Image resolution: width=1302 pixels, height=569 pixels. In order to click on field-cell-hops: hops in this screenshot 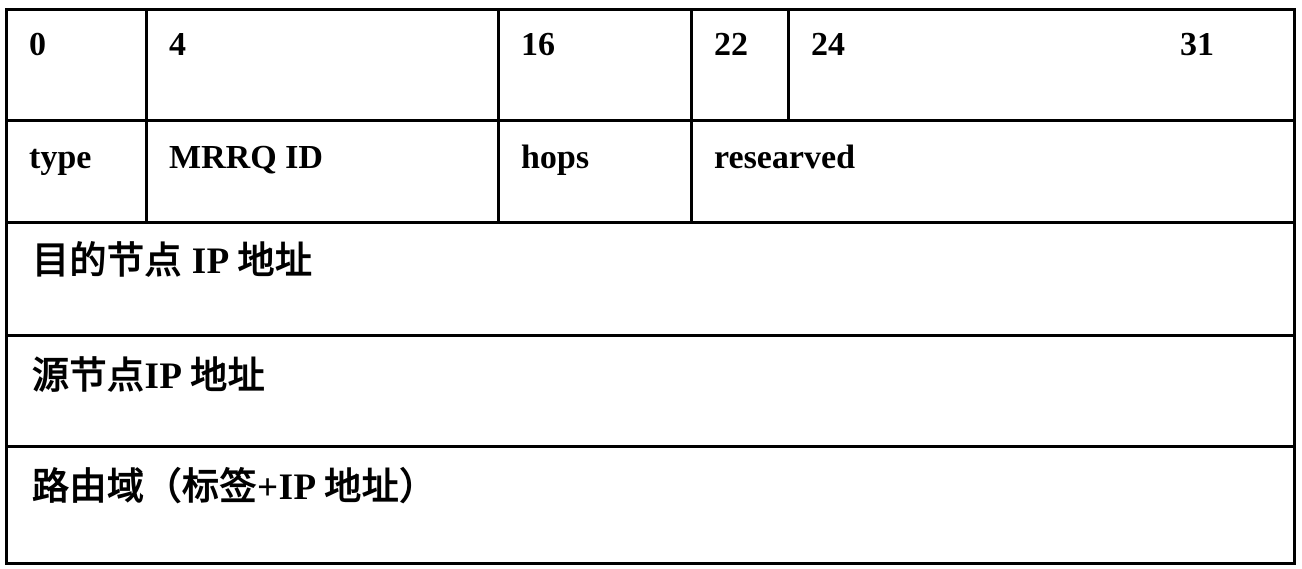, I will do `click(595, 171)`.